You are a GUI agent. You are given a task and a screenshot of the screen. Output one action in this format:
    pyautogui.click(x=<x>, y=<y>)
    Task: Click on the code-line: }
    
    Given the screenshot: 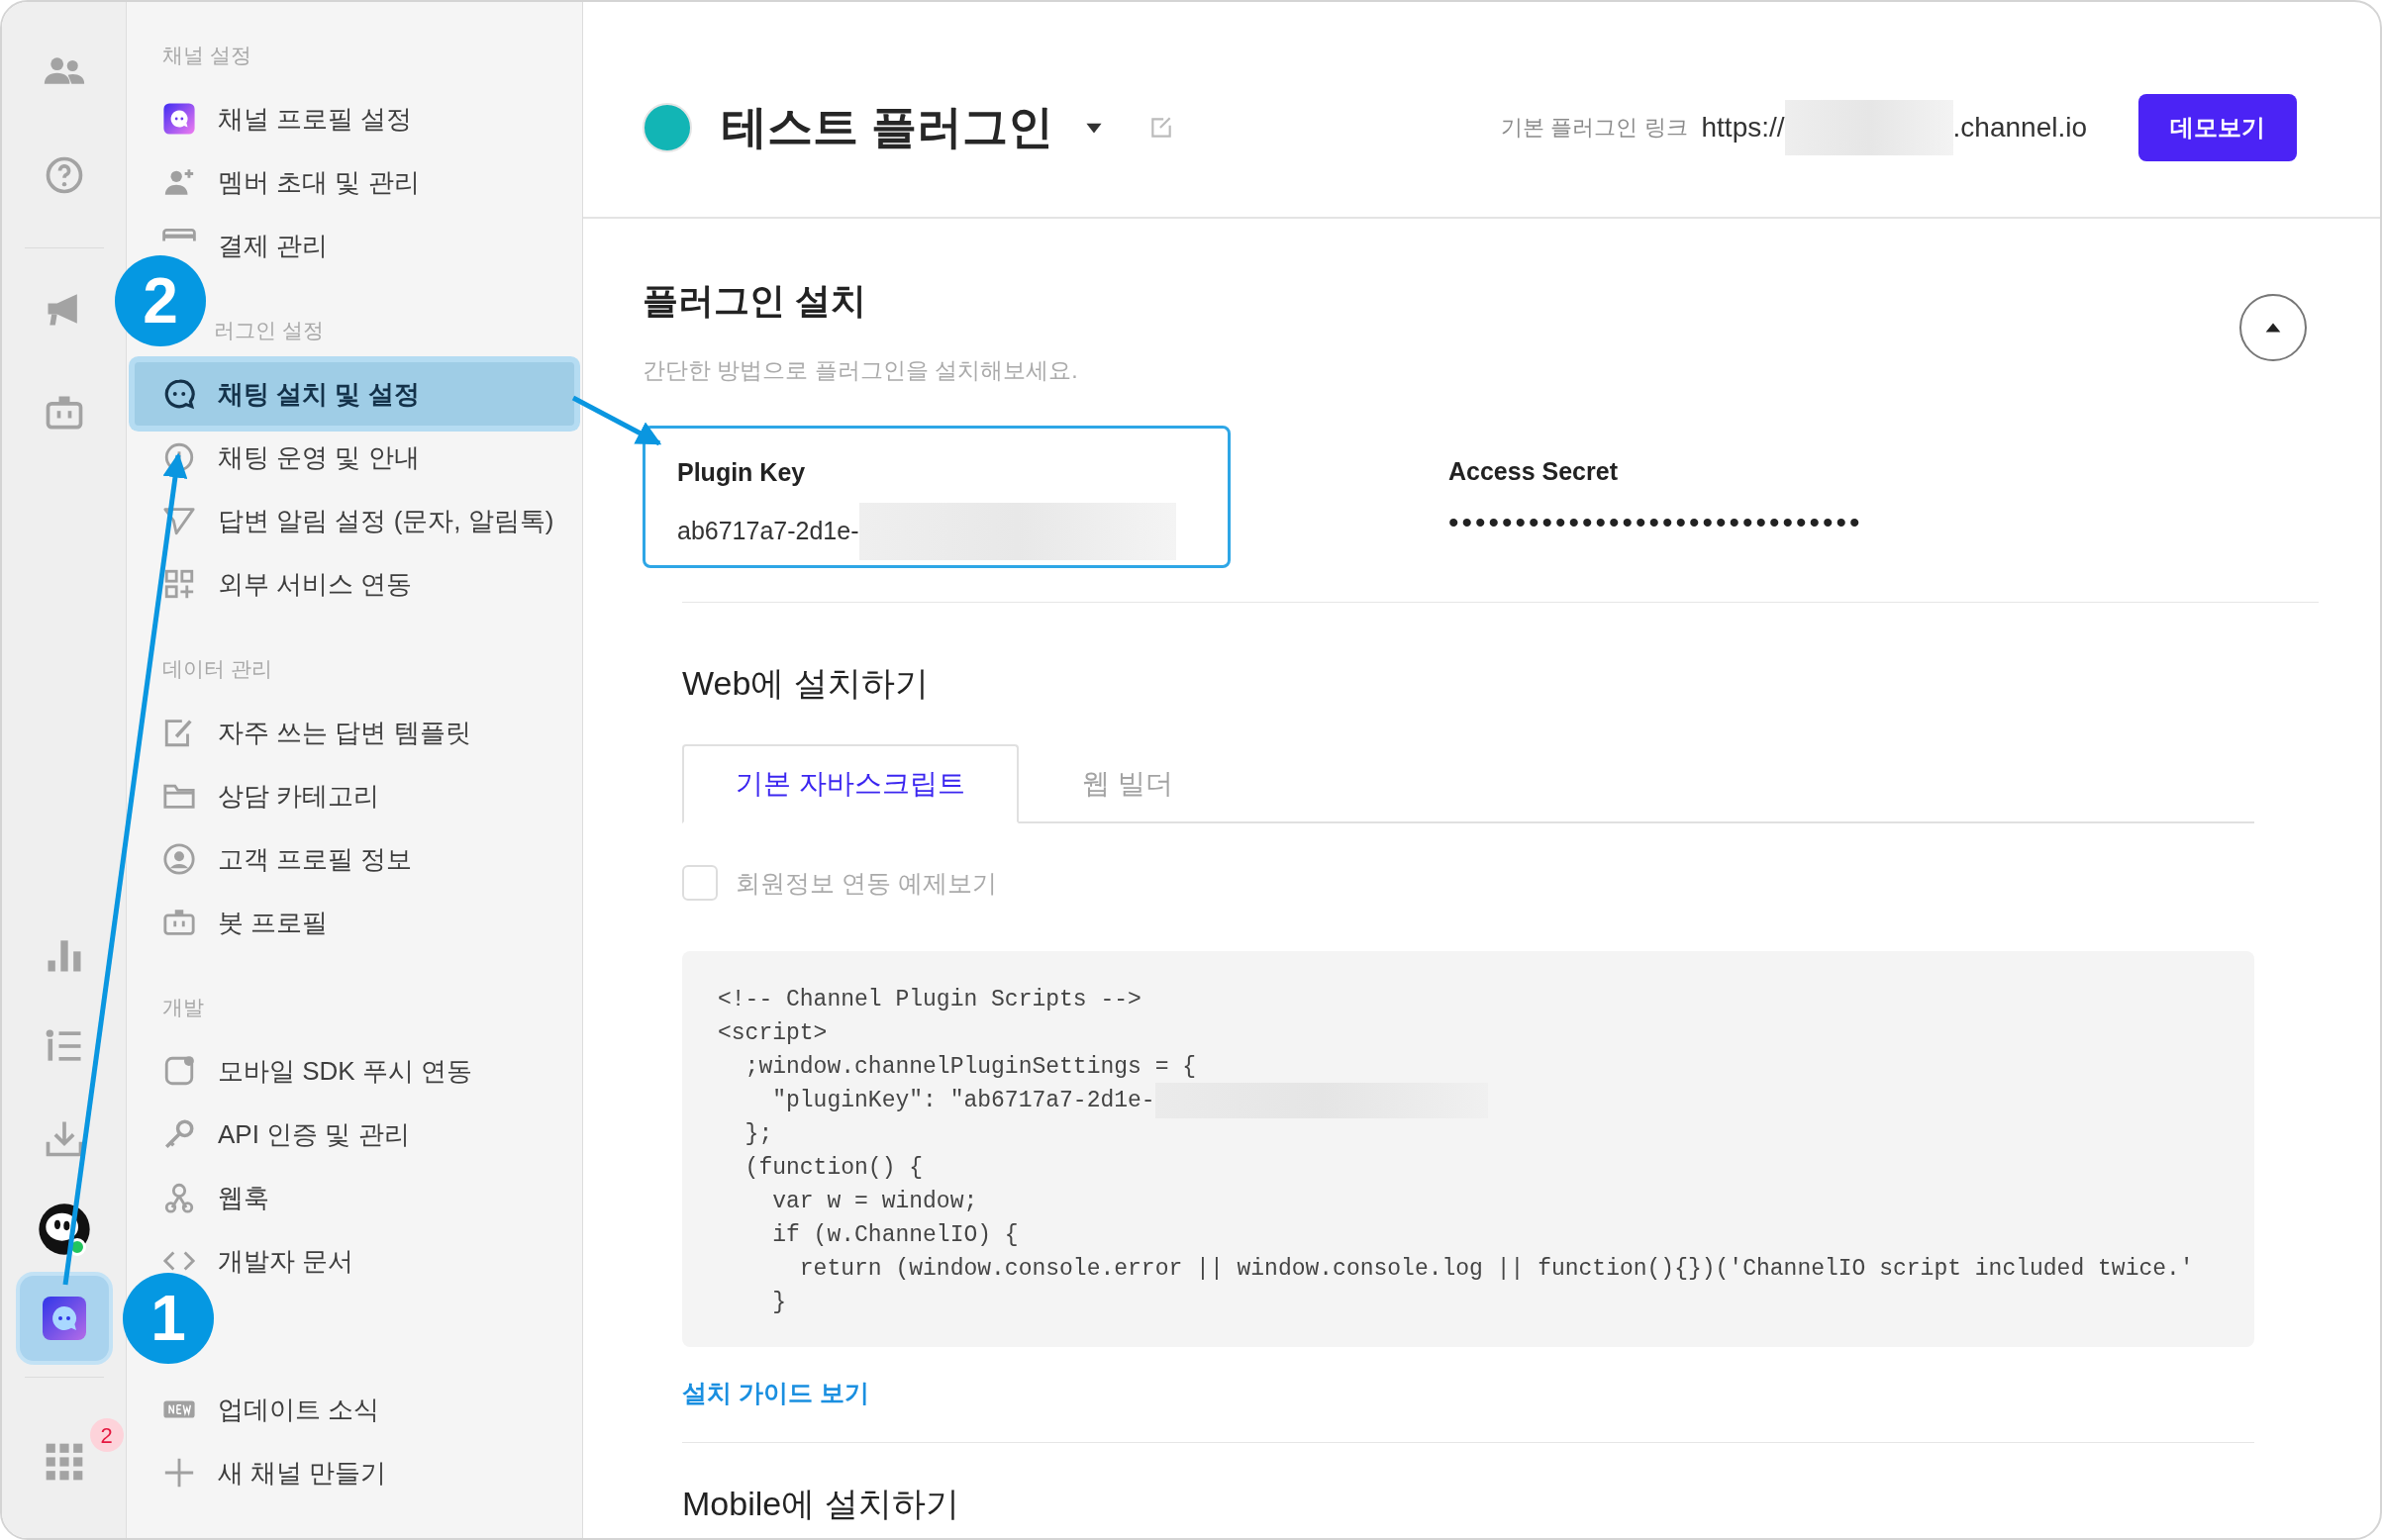 What is the action you would take?
    pyautogui.click(x=779, y=1302)
    